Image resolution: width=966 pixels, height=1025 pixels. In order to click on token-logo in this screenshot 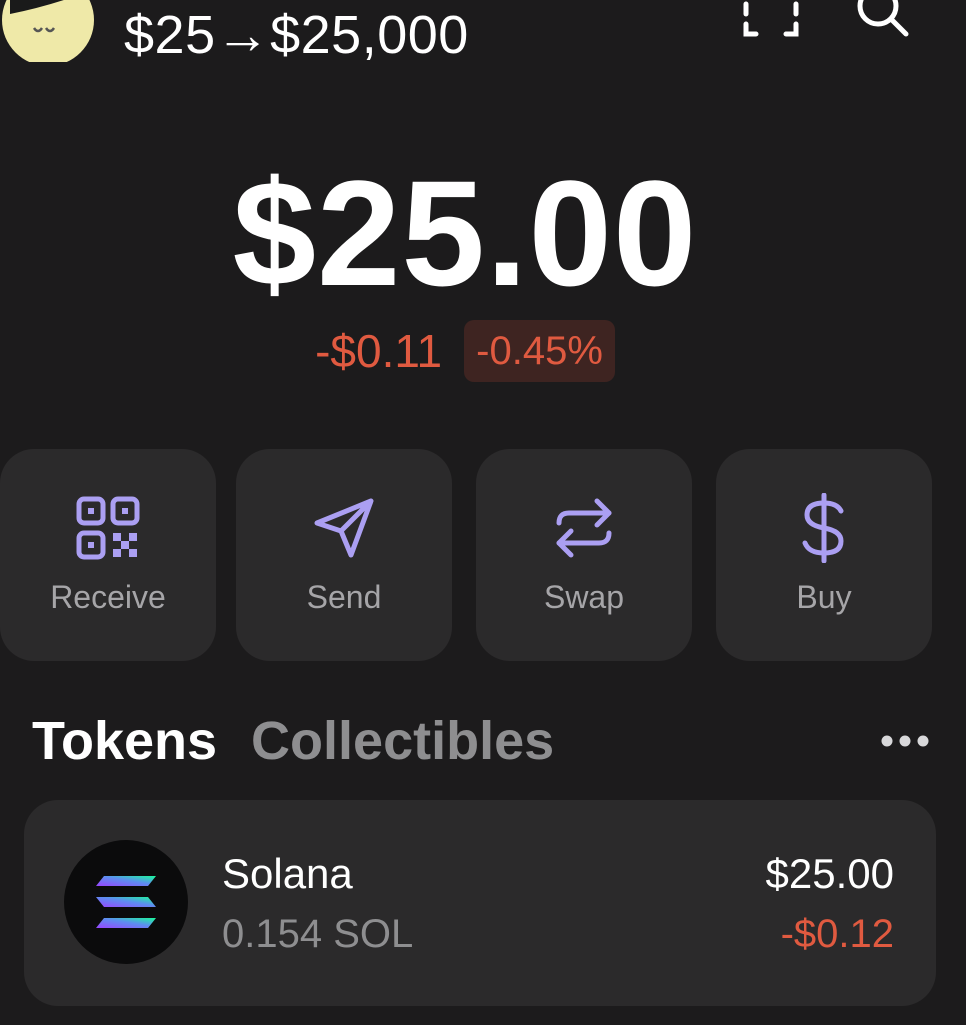, I will do `click(126, 902)`.